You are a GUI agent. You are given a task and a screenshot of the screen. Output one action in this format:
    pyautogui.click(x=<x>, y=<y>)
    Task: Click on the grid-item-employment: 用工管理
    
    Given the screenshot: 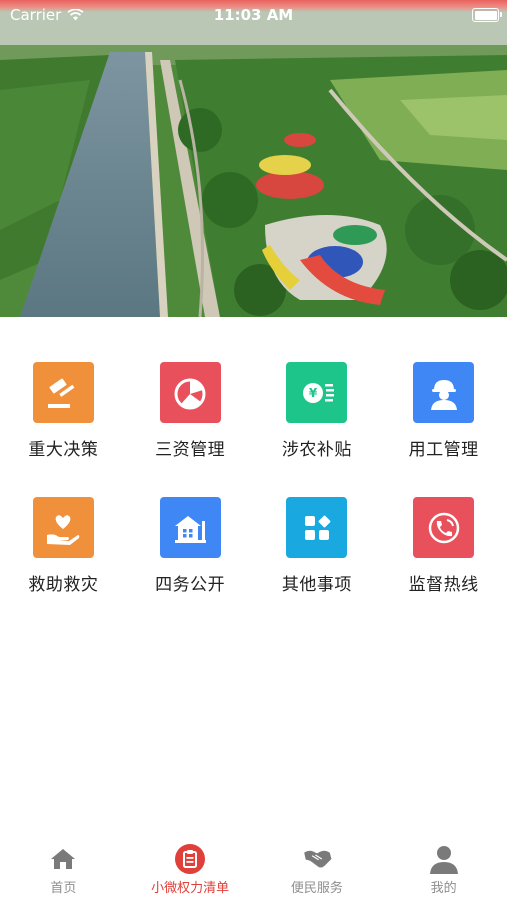 What is the action you would take?
    pyautogui.click(x=443, y=411)
    